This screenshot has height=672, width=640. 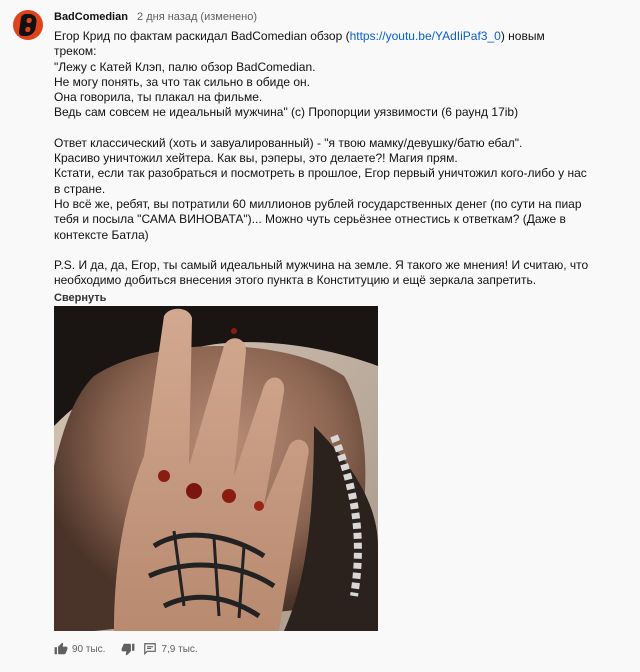 I want to click on comment-timestamp: 2 дня назад (изменено), so click(x=197, y=17).